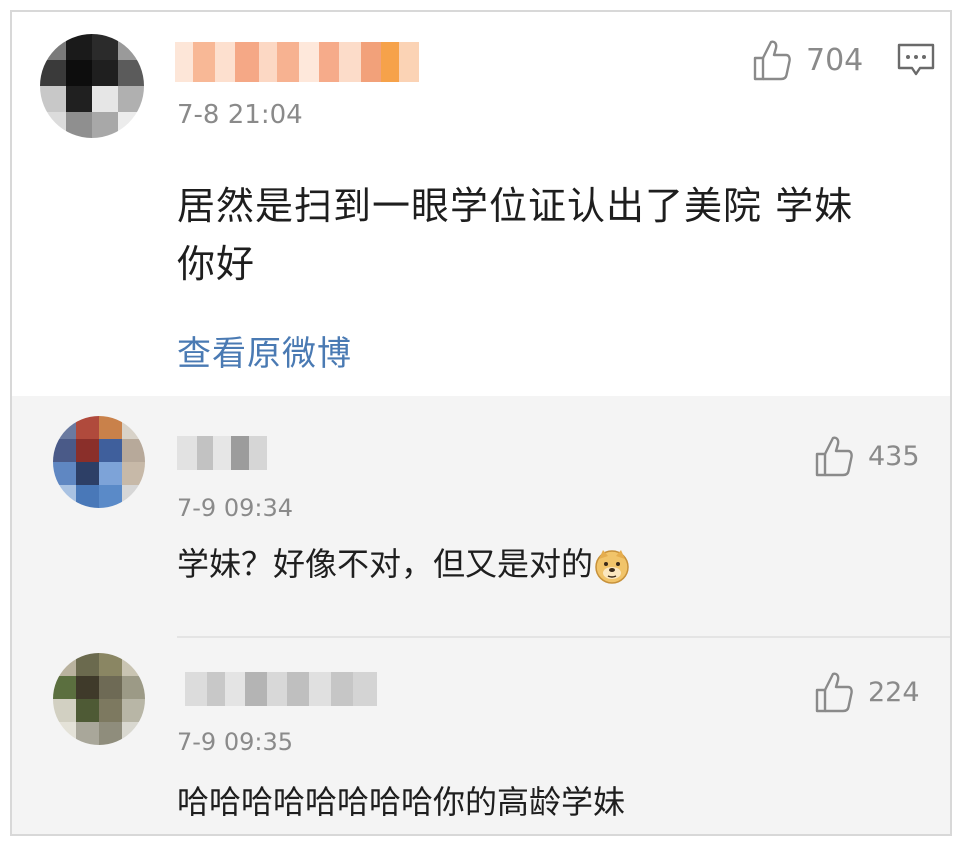 The height and width of the screenshot is (841, 960). What do you see at coordinates (235, 742) in the screenshot?
I see `reply-timestamp: 7-9 09:35` at bounding box center [235, 742].